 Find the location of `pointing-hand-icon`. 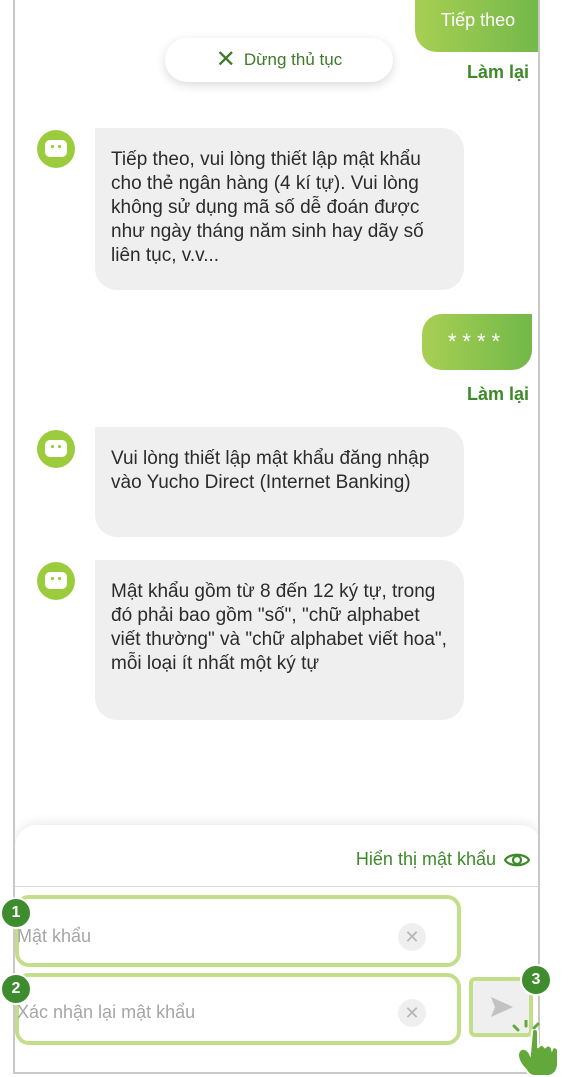

pointing-hand-icon is located at coordinates (535, 1048).